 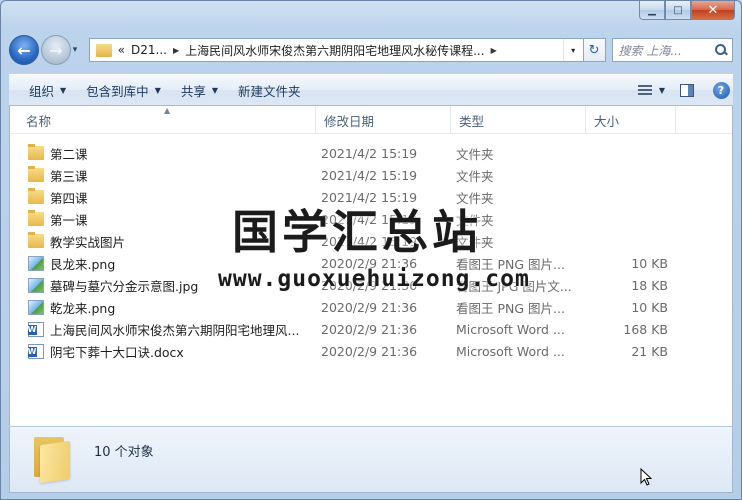 I want to click on file-name: 第四课, so click(x=69, y=198).